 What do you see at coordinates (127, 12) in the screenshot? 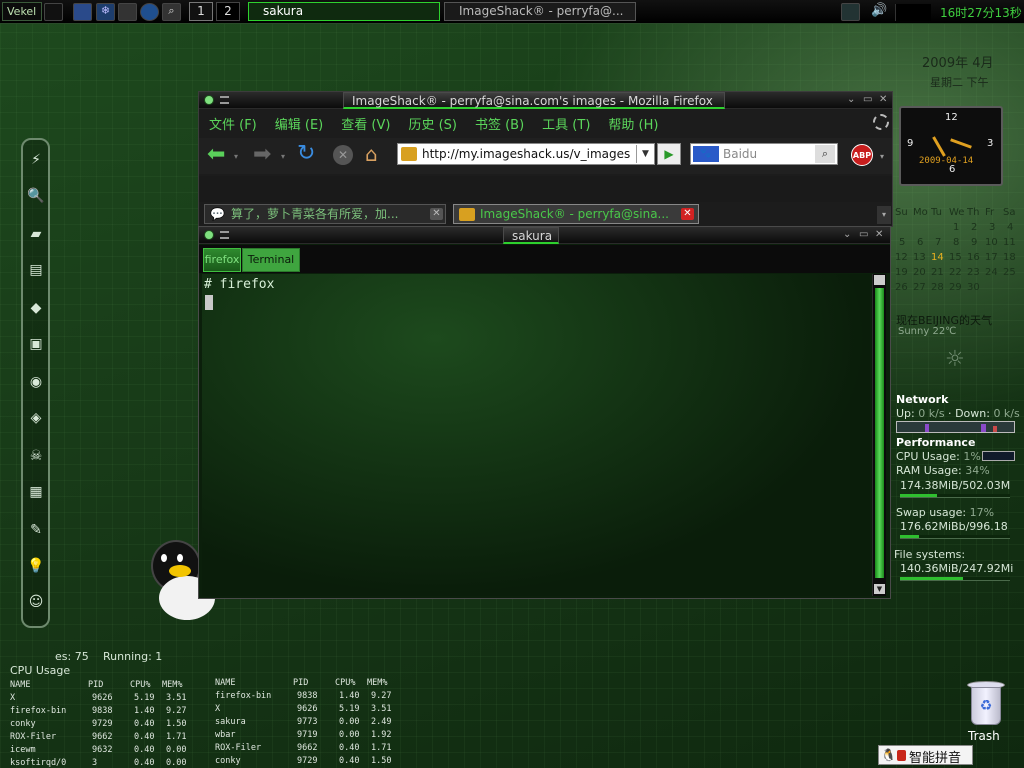
I see `computer-icon` at bounding box center [127, 12].